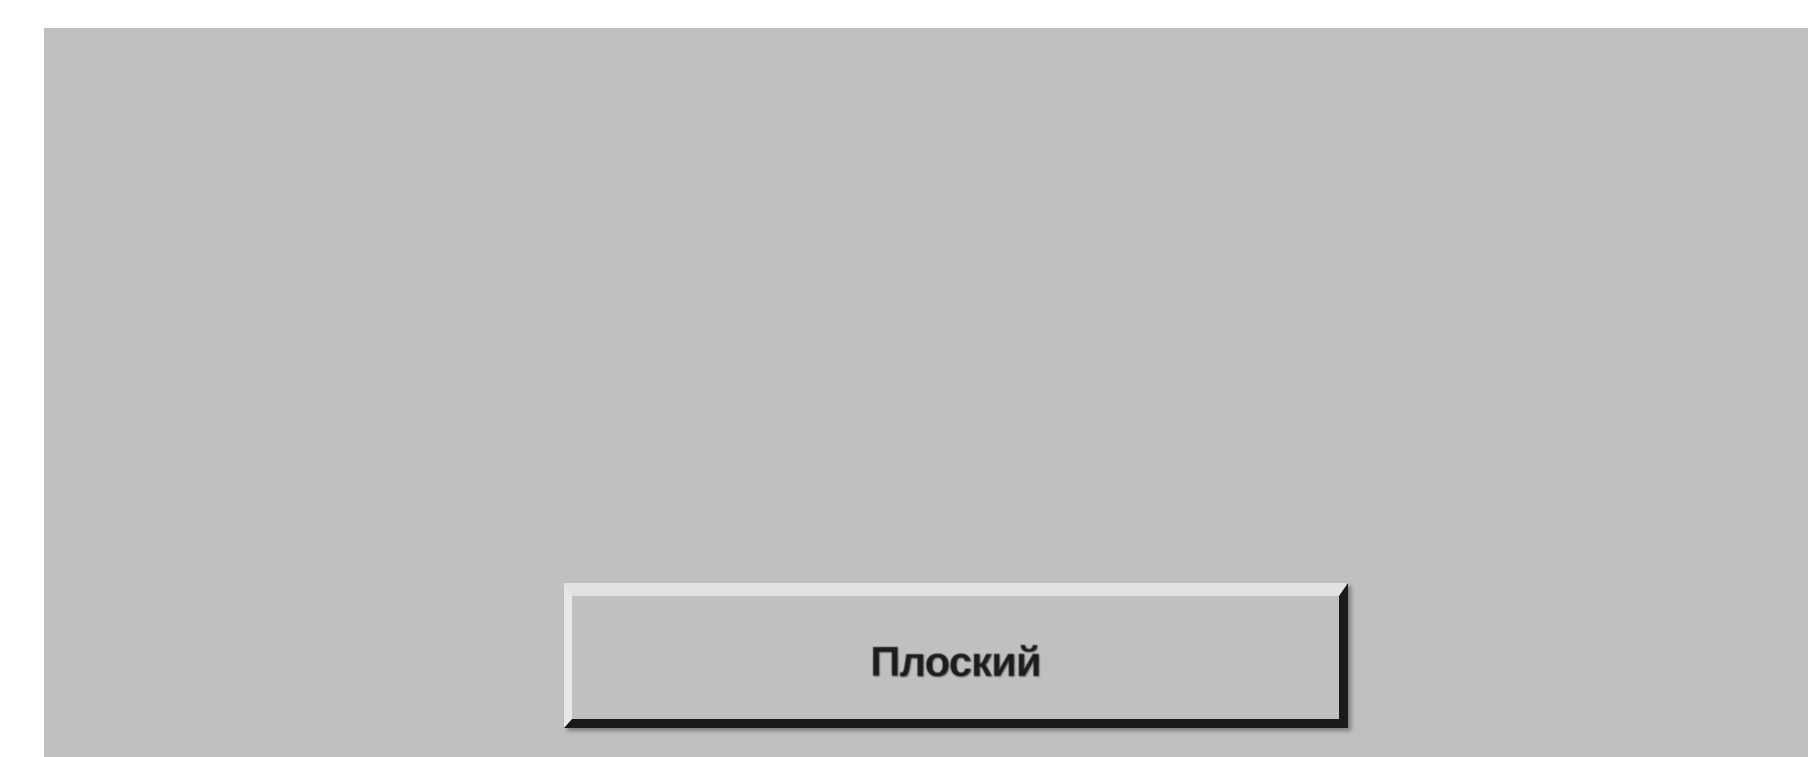 The height and width of the screenshot is (757, 1808). What do you see at coordinates (955, 661) in the screenshot?
I see `flat-button-label: Плоский` at bounding box center [955, 661].